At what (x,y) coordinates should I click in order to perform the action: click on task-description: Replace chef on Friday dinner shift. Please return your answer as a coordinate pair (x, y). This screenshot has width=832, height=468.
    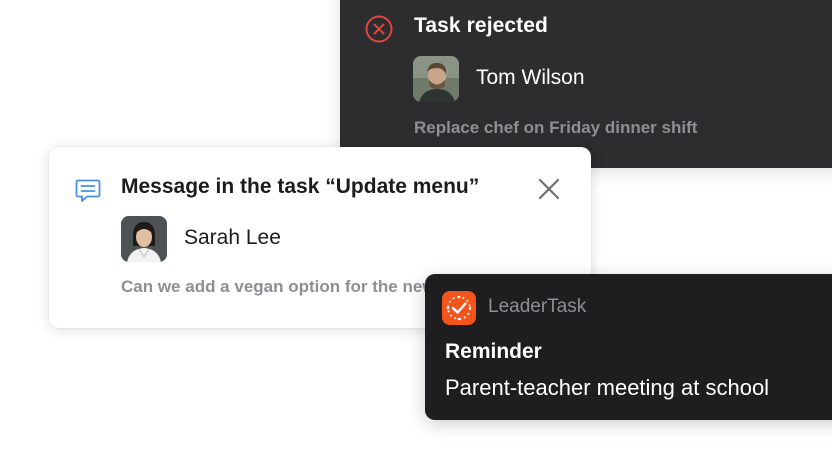
    Looking at the image, I should click on (556, 127).